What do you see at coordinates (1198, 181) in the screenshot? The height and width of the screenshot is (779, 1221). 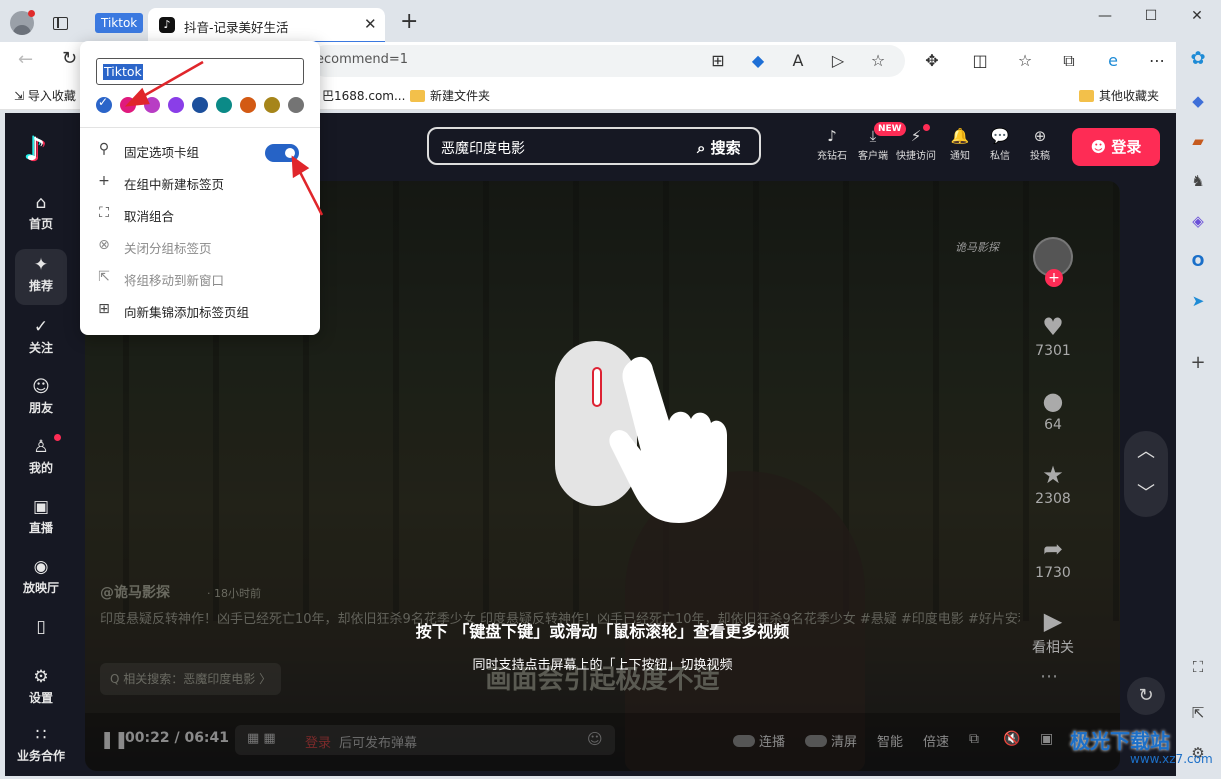 I see `games-chess-icon: ♞` at bounding box center [1198, 181].